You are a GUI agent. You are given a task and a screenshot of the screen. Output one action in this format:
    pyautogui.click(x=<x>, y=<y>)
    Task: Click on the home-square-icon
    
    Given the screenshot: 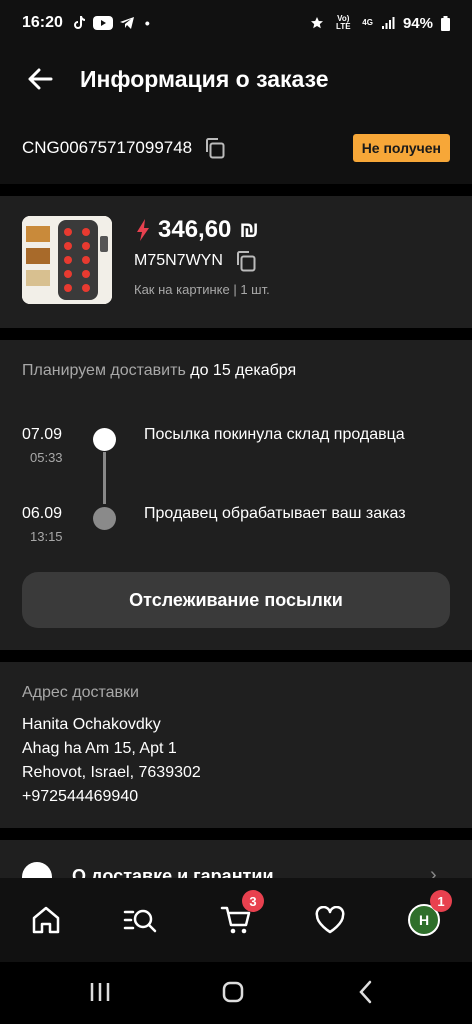 What is the action you would take?
    pyautogui.click(x=233, y=992)
    